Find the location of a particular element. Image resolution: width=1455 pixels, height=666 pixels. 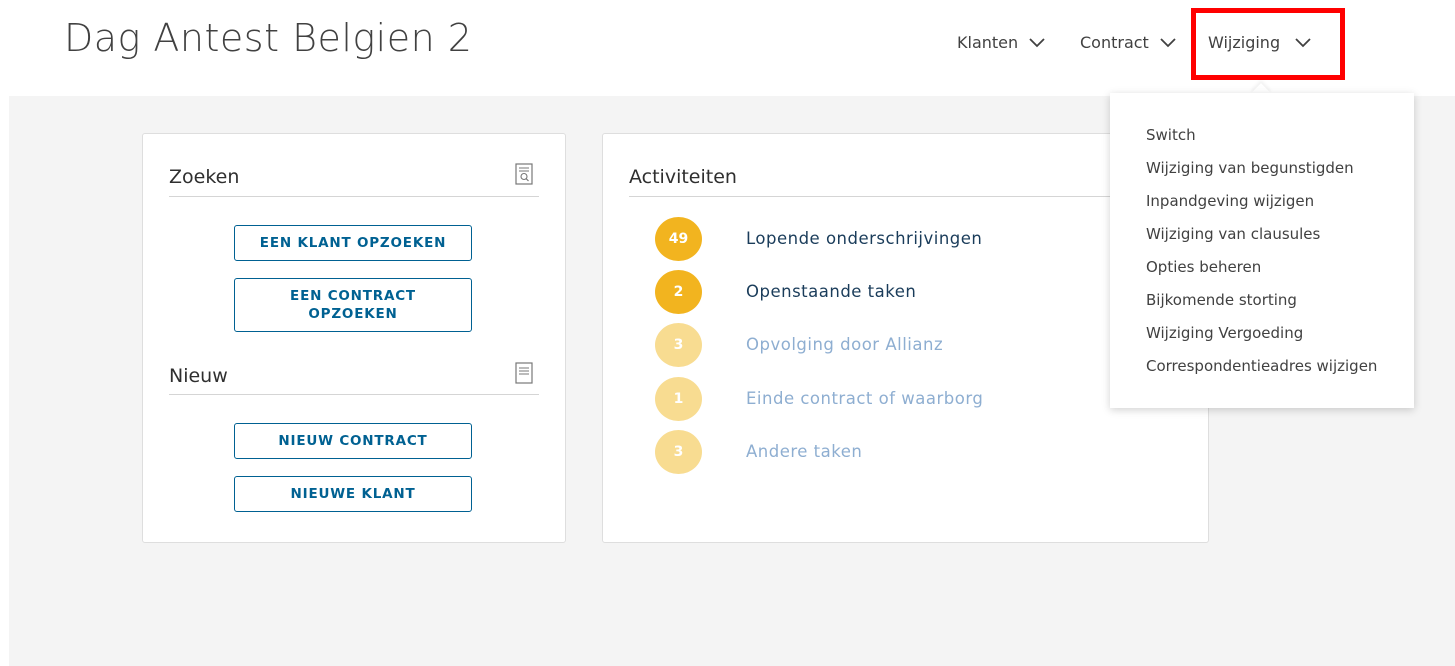

new-client-button: NIEUWE KLANT is located at coordinates (353, 494).